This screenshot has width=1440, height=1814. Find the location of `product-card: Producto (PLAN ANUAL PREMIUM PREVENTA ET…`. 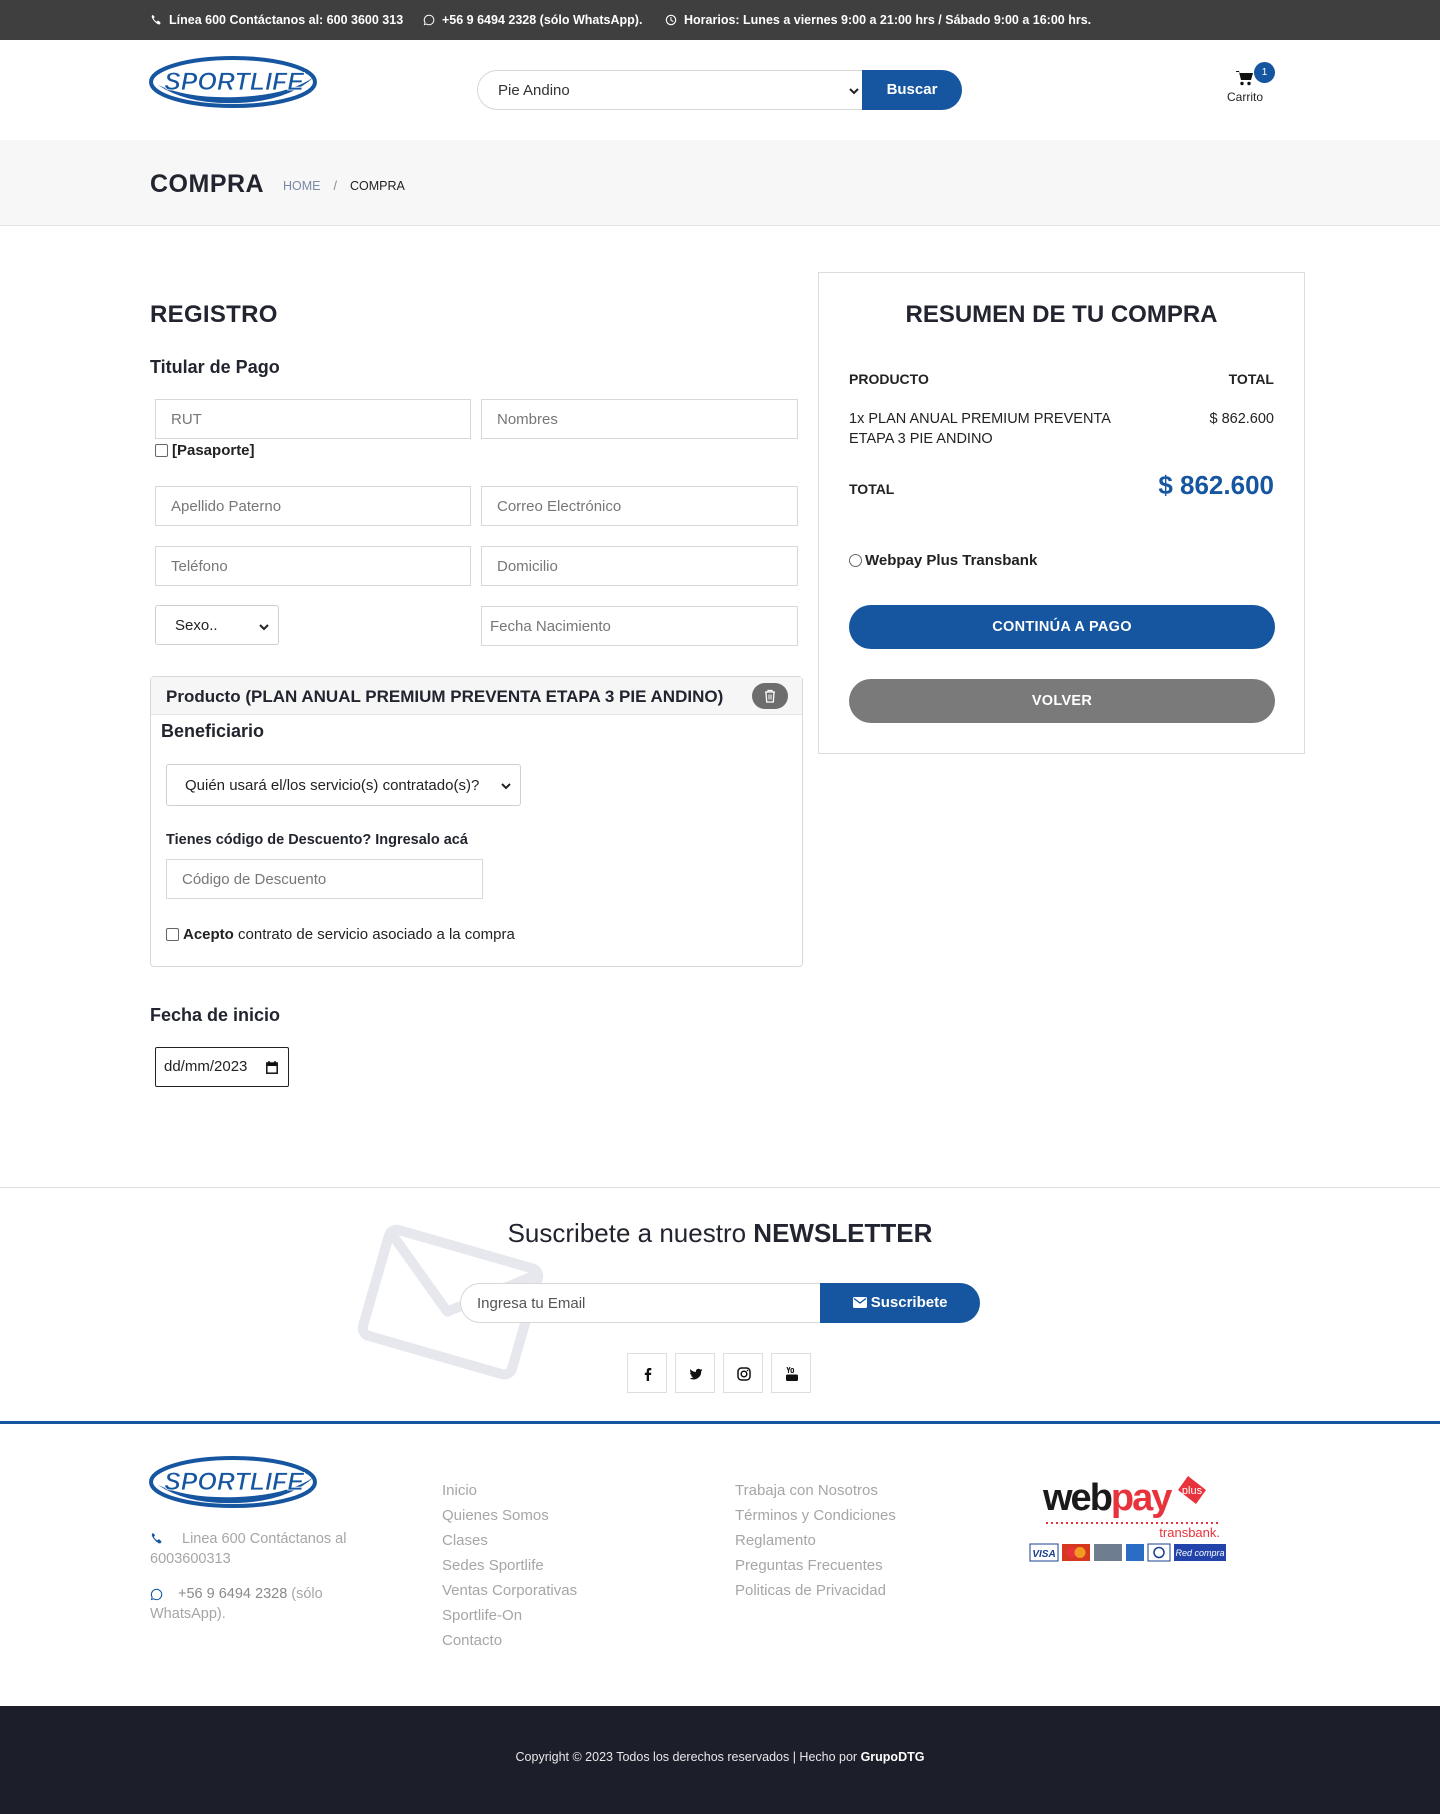

product-card: Producto (PLAN ANUAL PREMIUM PREVENTA ET… is located at coordinates (476, 821).